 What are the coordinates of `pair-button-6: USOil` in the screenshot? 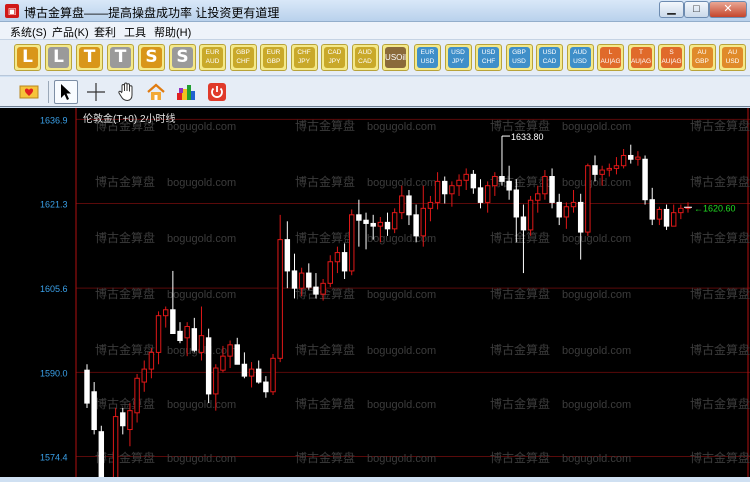 It's located at (395, 57).